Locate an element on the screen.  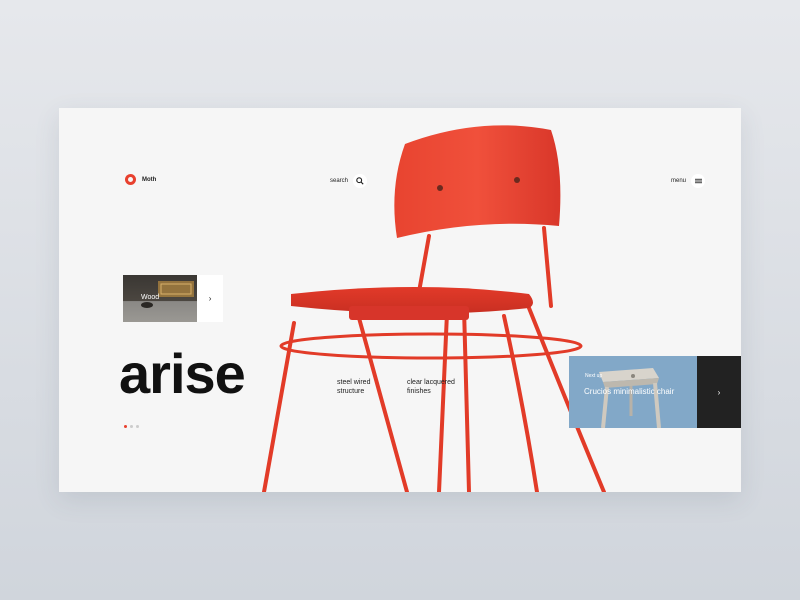
search-control: search is located at coordinates (349, 181).